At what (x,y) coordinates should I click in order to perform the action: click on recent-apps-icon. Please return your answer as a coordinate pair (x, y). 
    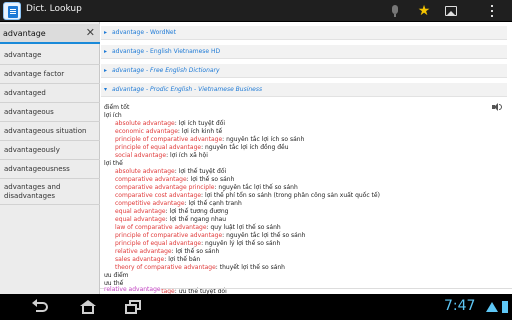
    Looking at the image, I should click on (134, 307).